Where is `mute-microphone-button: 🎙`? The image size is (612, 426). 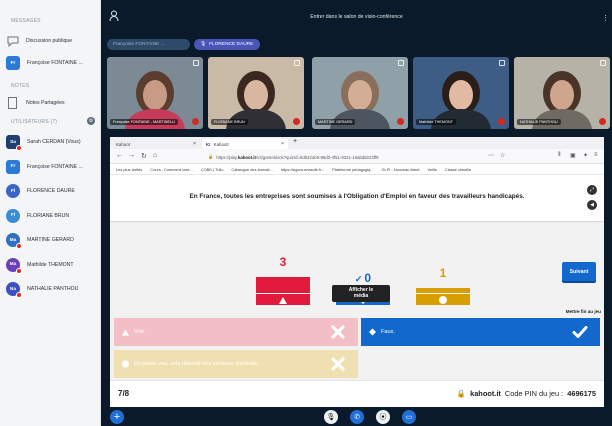
mute-microphone-button: 🎙 is located at coordinates (331, 417).